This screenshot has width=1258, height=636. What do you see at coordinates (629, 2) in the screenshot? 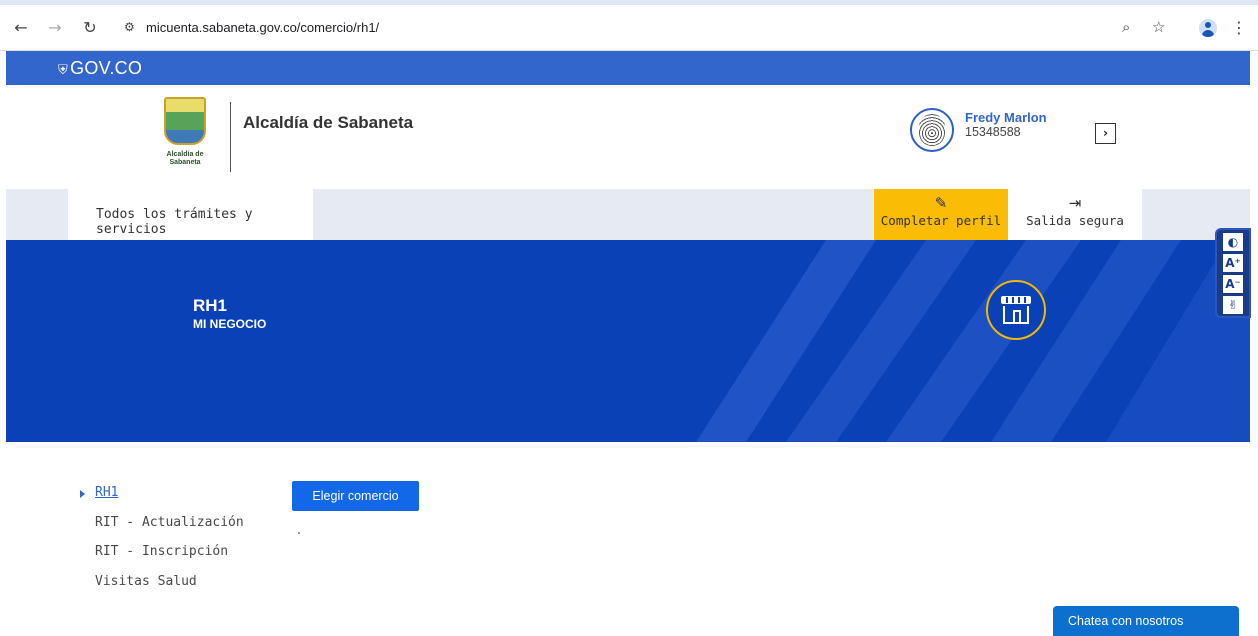
I see `tab-strip` at bounding box center [629, 2].